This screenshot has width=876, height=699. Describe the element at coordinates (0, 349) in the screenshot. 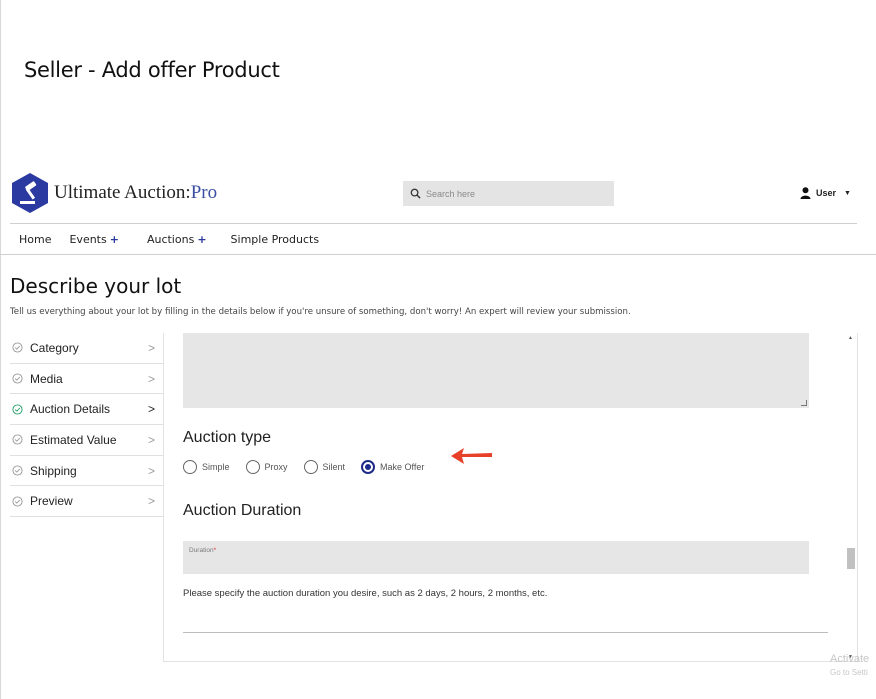

I see `frame-border` at that location.